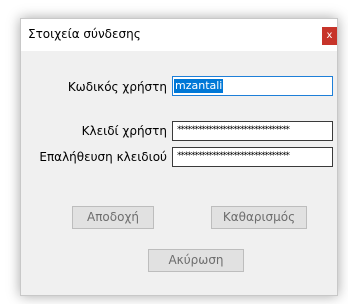  Describe the element at coordinates (252, 86) in the screenshot. I see `username-input: mzantali` at that location.